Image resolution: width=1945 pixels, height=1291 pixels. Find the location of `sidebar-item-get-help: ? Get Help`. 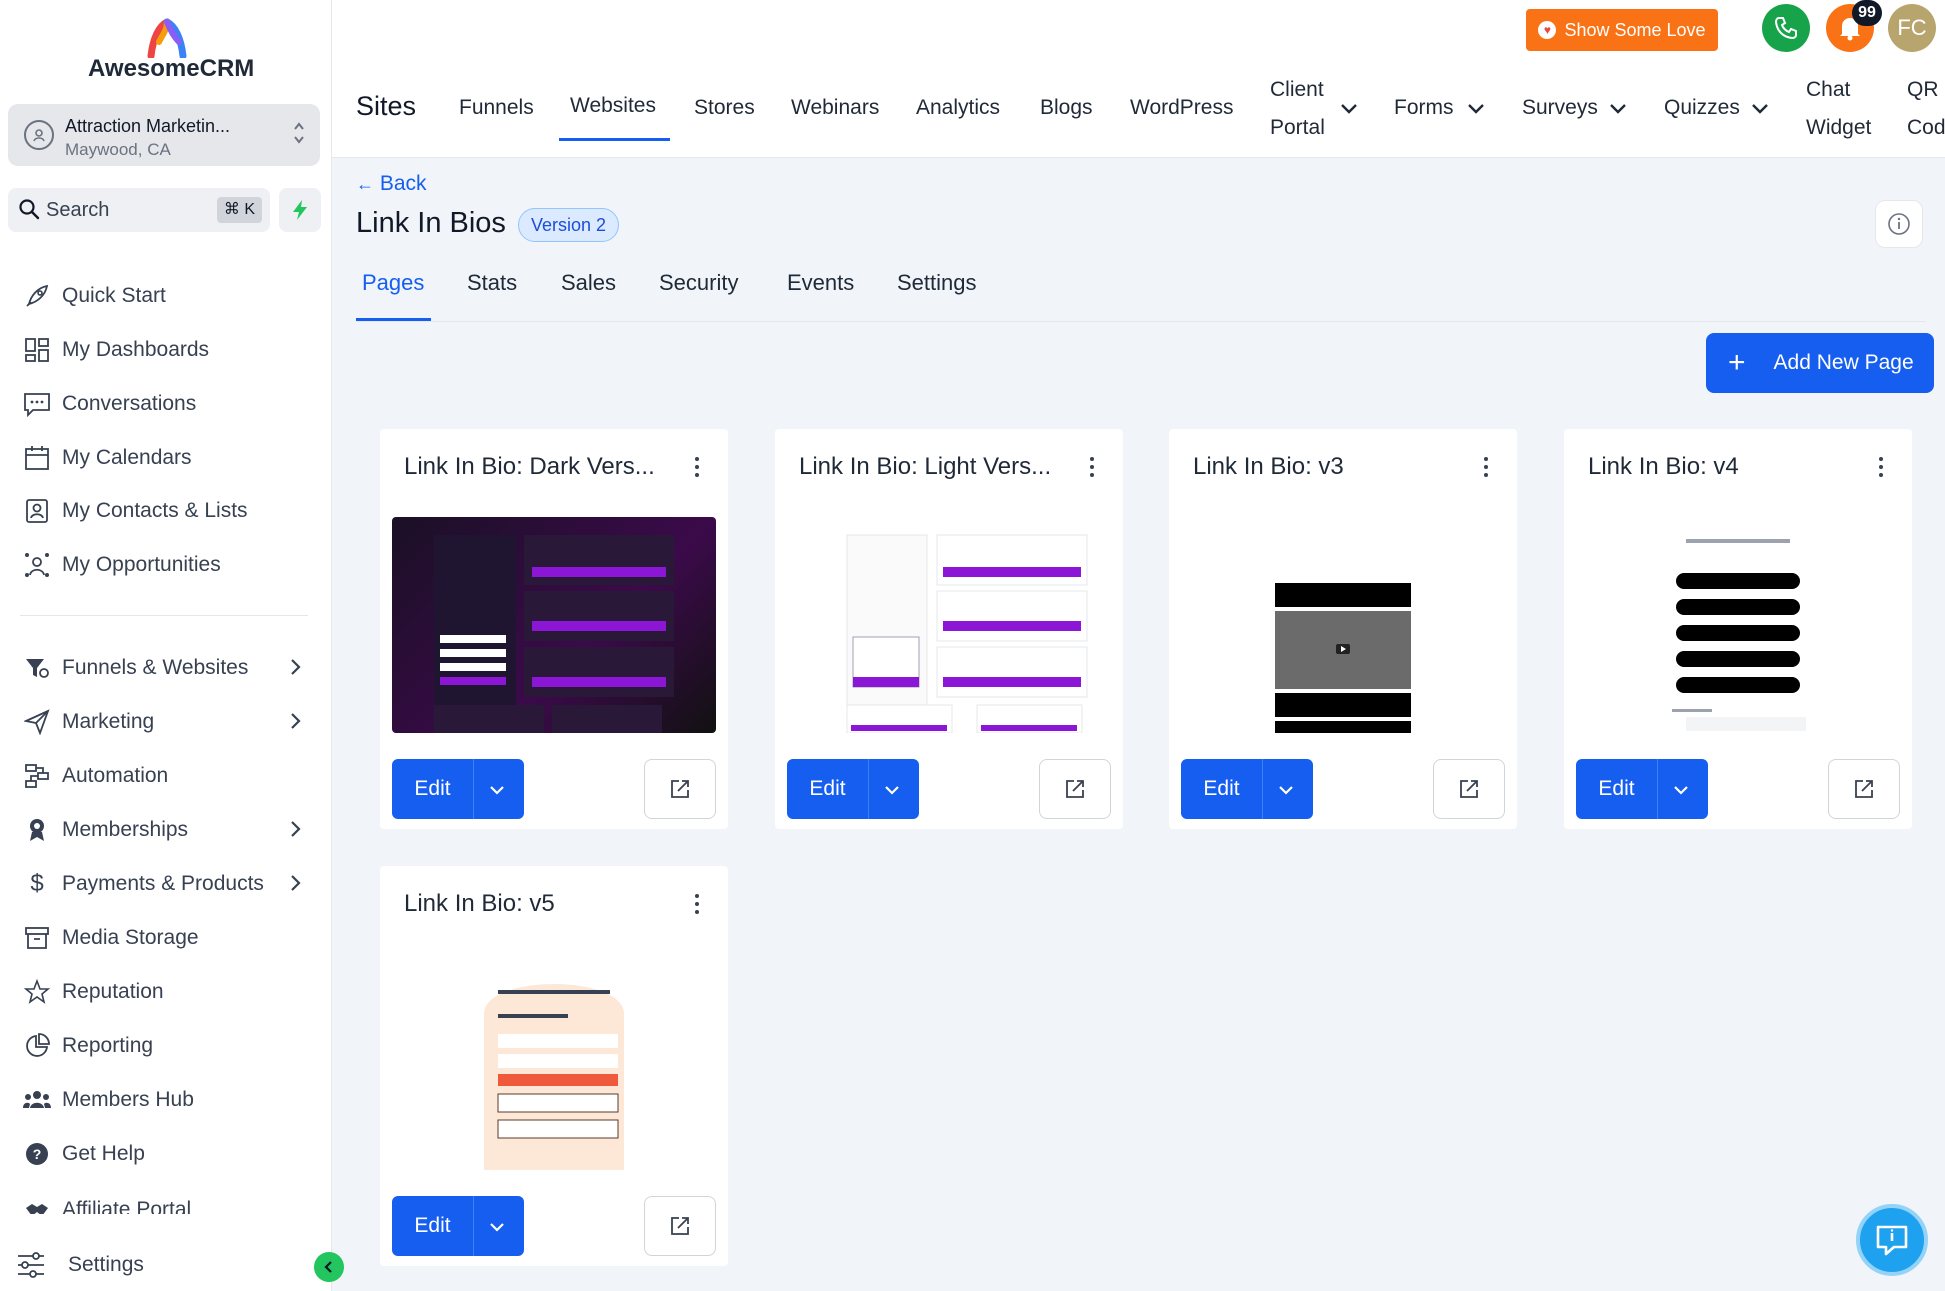

sidebar-item-get-help: ? Get Help is located at coordinates (170, 1154).